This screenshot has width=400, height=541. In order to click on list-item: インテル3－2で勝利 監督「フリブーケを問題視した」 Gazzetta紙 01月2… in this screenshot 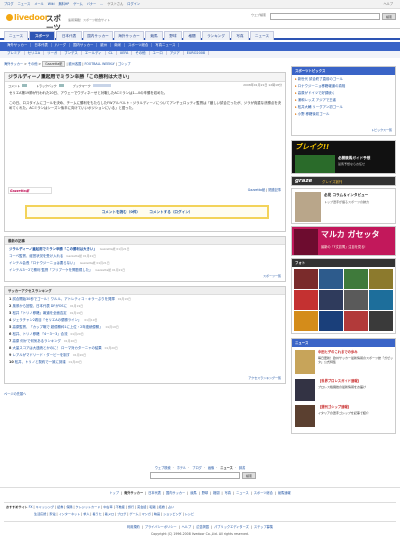, I will do `click(145, 271)`.